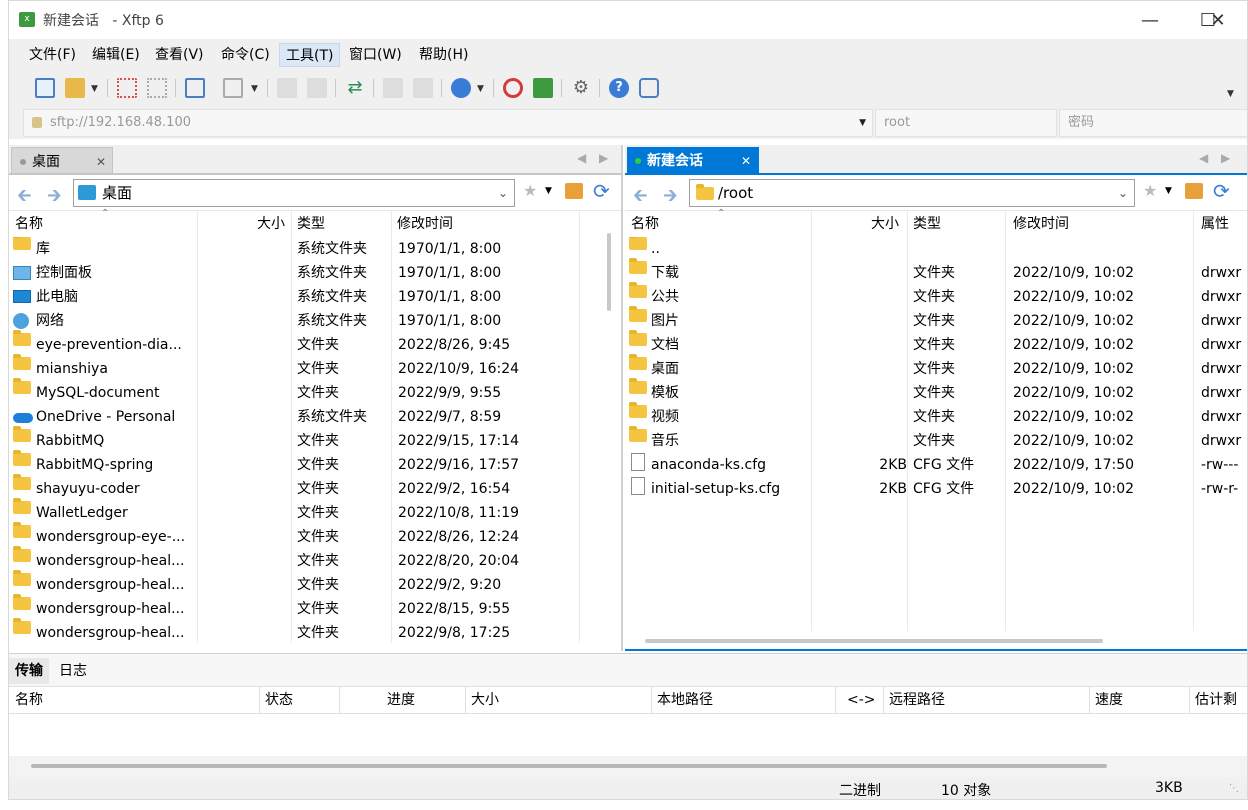 The height and width of the screenshot is (810, 1248). What do you see at coordinates (355, 88) in the screenshot?
I see `transfer-icon: ⇄` at bounding box center [355, 88].